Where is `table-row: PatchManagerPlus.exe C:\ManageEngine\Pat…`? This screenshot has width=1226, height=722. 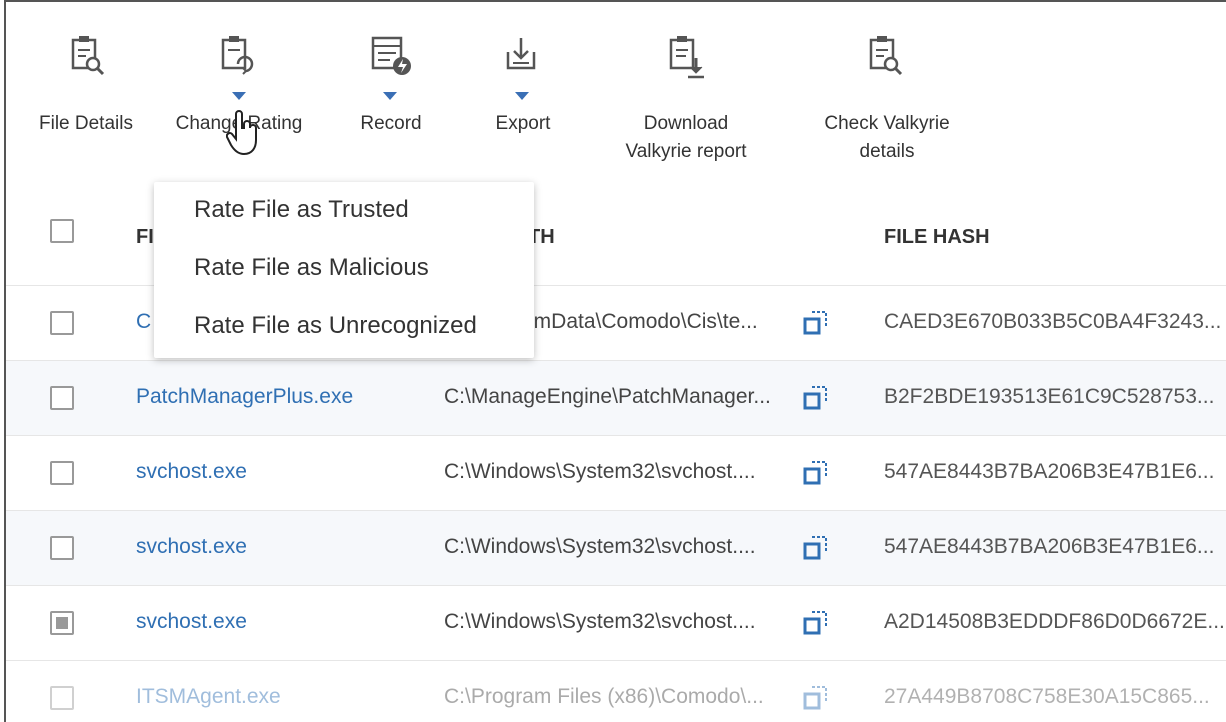
table-row: PatchManagerPlus.exe C:\ManageEngine\Pat… is located at coordinates (616, 398).